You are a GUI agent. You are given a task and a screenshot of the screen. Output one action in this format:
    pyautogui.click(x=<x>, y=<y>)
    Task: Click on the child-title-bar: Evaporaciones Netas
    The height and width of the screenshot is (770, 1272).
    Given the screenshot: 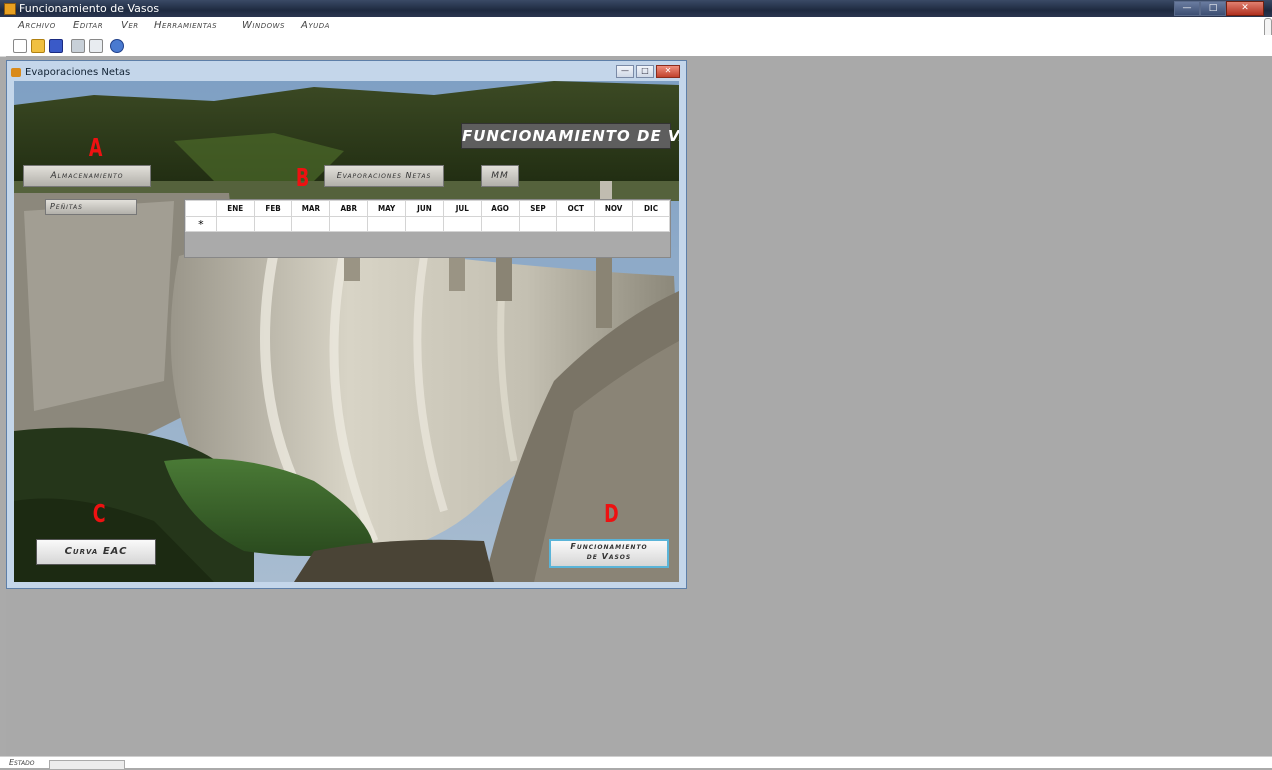 What is the action you would take?
    pyautogui.click(x=71, y=72)
    